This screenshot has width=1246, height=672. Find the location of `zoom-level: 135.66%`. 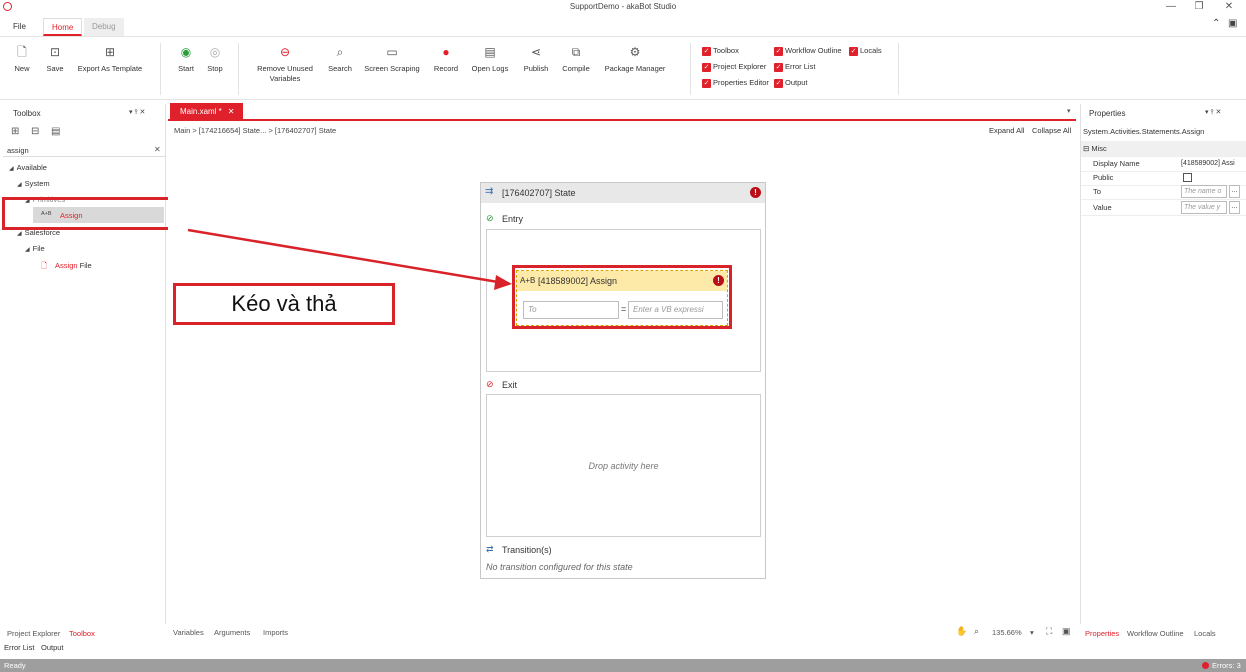

zoom-level: 135.66% is located at coordinates (1007, 632).